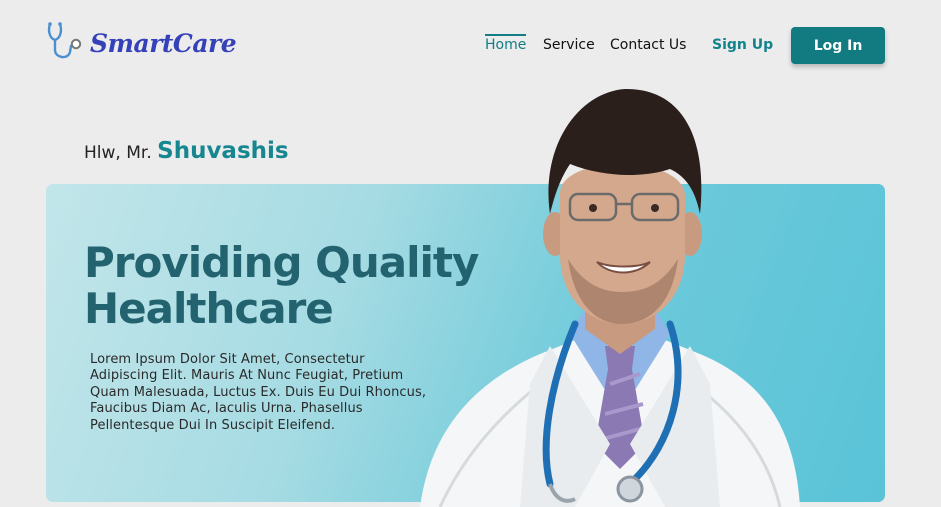  I want to click on nav-service-link: Service, so click(569, 45).